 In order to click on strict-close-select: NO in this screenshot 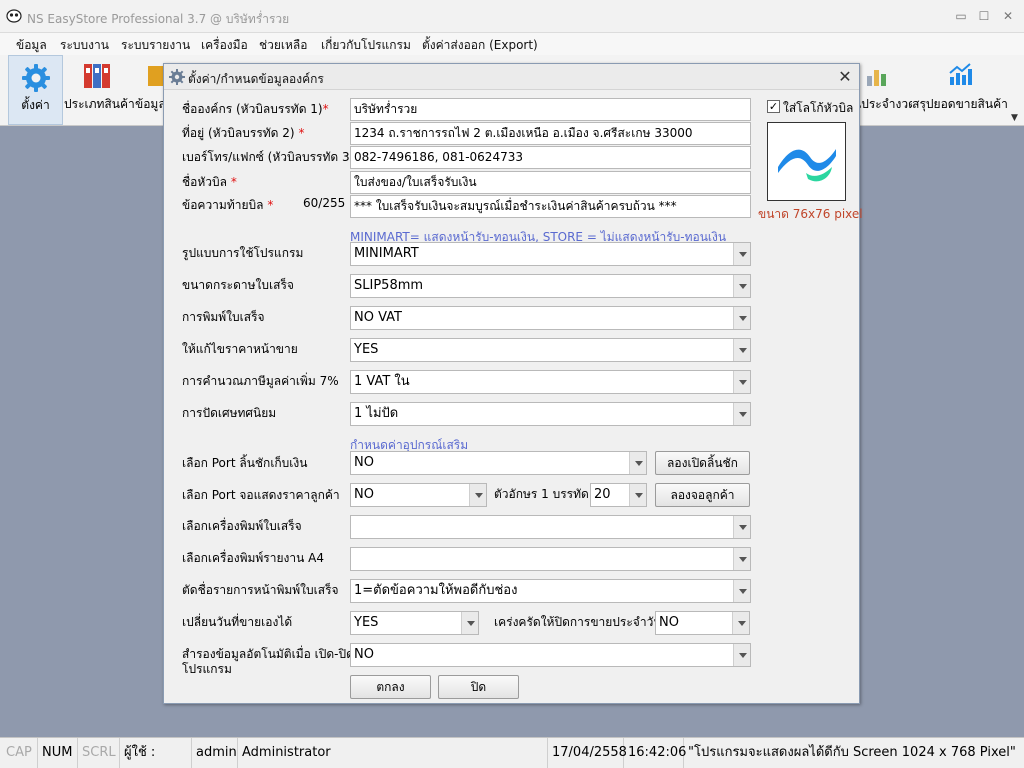, I will do `click(702, 623)`.